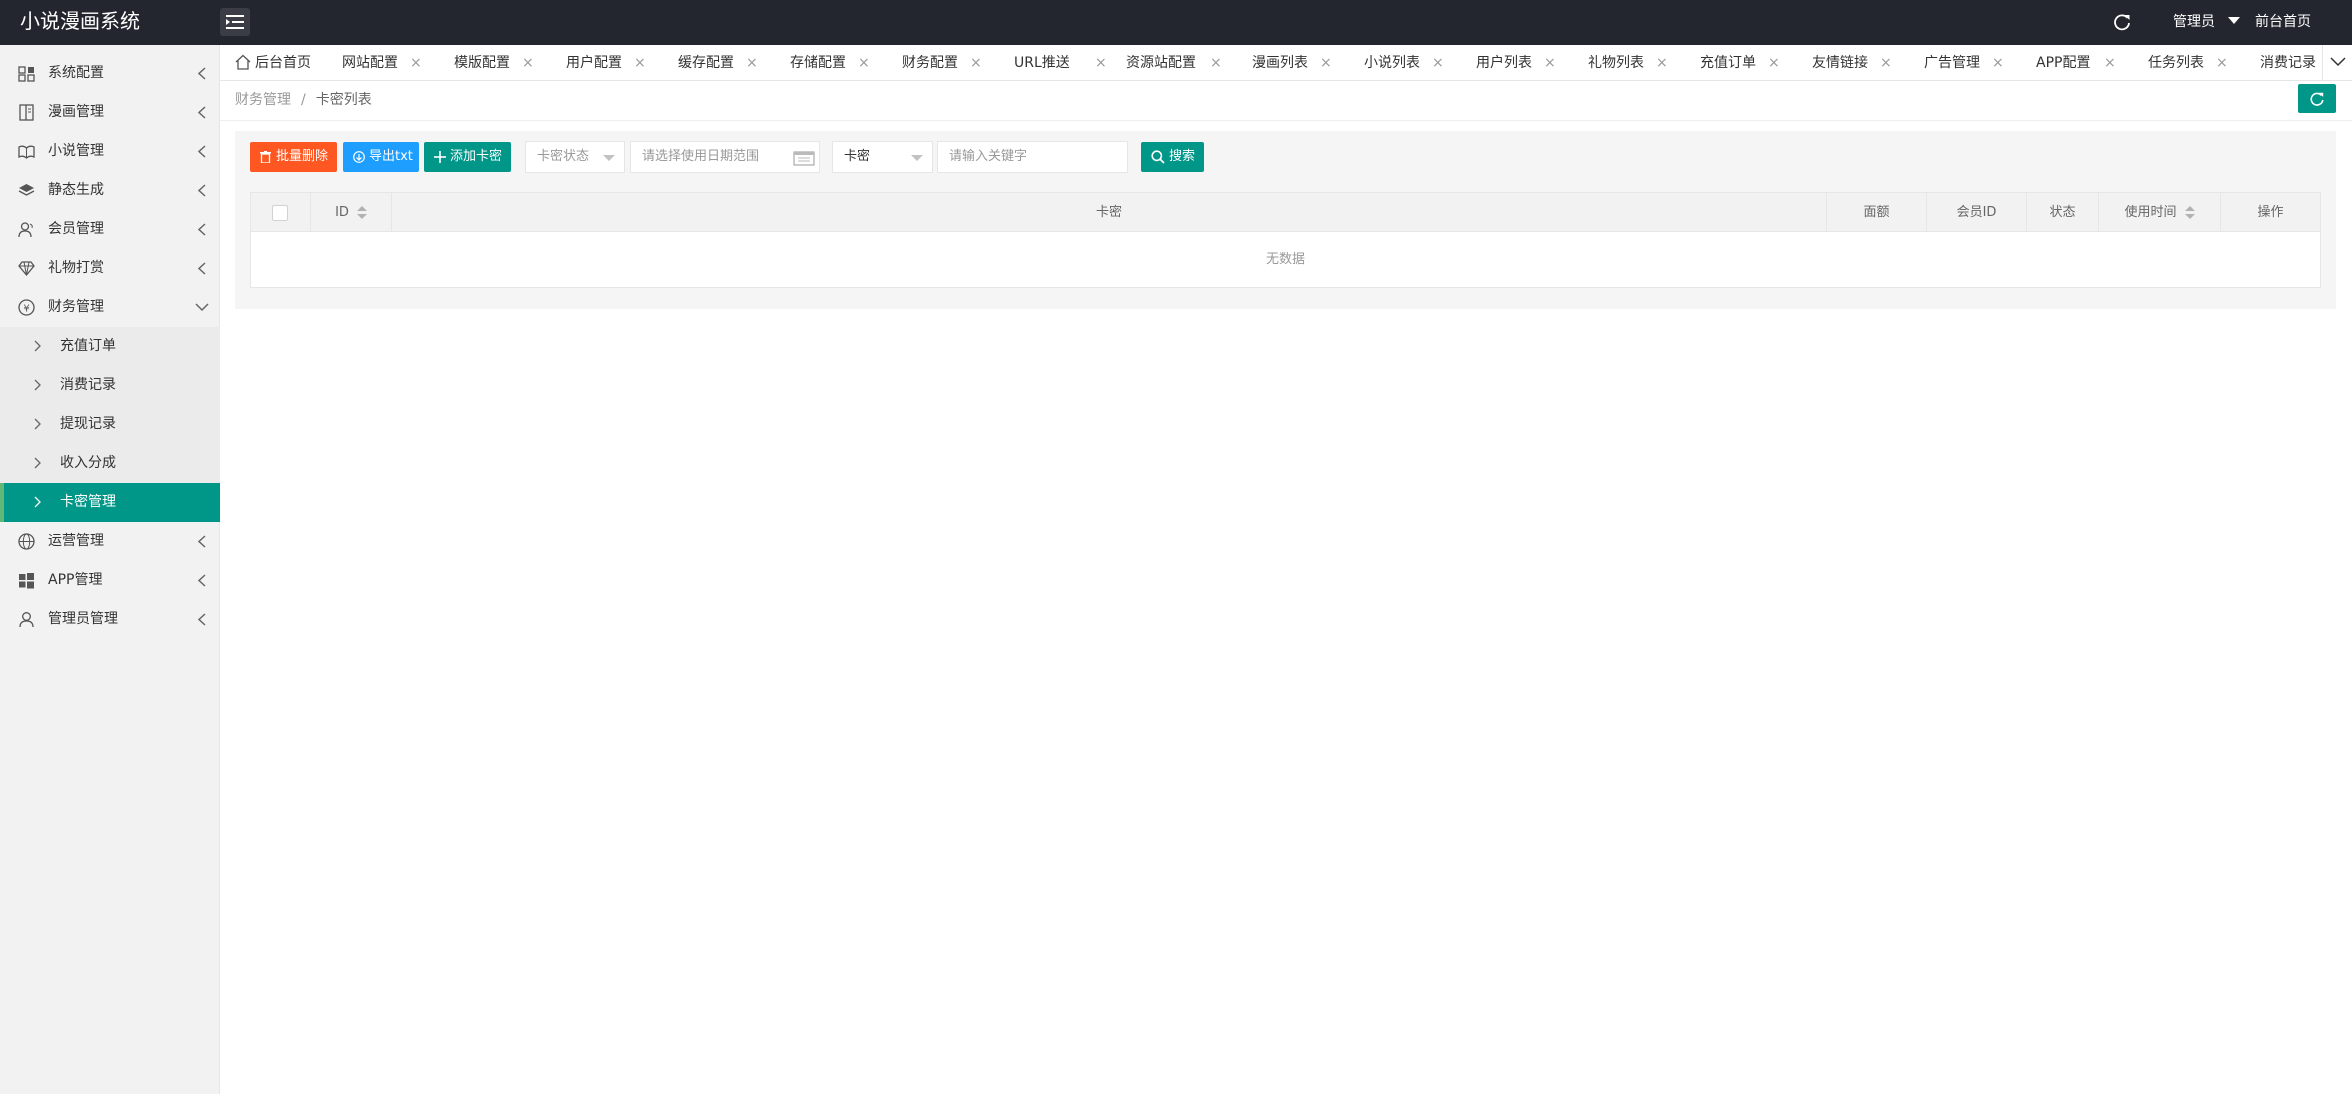 Image resolution: width=2352 pixels, height=1094 pixels. What do you see at coordinates (391, 156) in the screenshot?
I see `export-label: 导出txt` at bounding box center [391, 156].